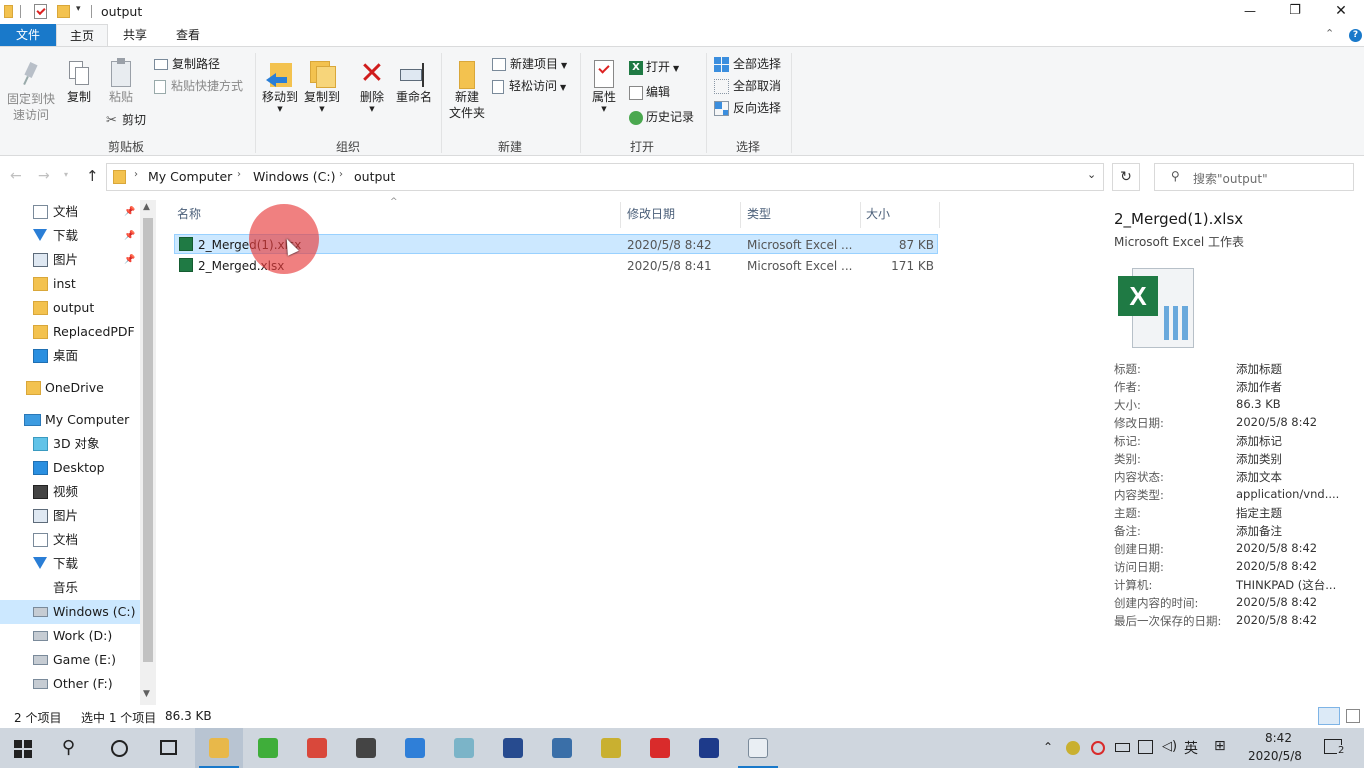 This screenshot has height=768, width=1364. What do you see at coordinates (79, 83) in the screenshot?
I see `copy-button: 复制` at bounding box center [79, 83].